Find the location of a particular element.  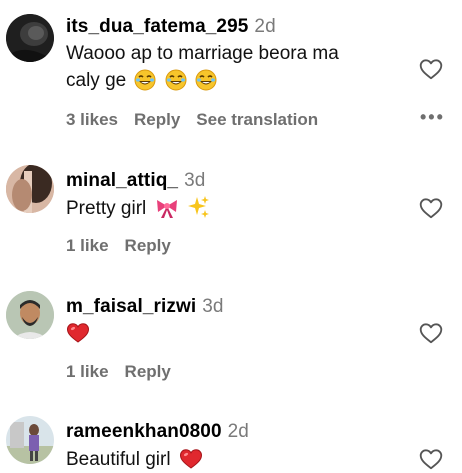

username: rameenkhan0800 2d is located at coordinates (157, 432).